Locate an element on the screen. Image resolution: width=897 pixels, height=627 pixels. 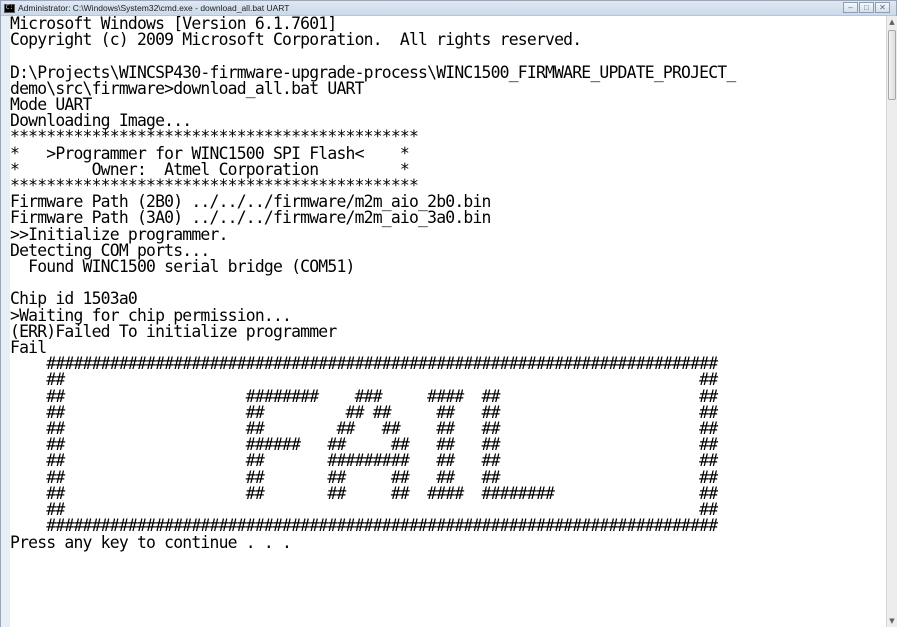
close-icon: ✕ is located at coordinates (882, 7).